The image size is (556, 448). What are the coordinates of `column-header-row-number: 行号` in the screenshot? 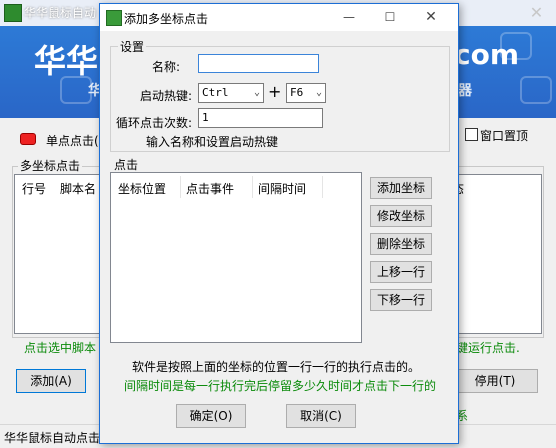 It's located at (34, 188).